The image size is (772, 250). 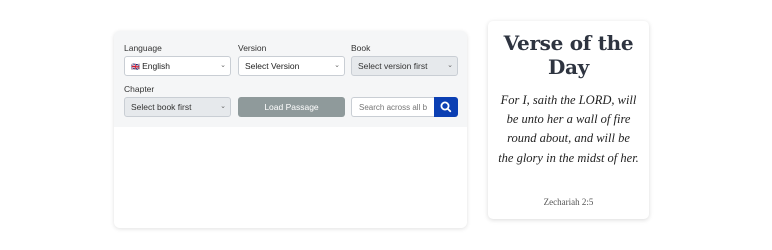 I want to click on language-label: Language, so click(x=143, y=48).